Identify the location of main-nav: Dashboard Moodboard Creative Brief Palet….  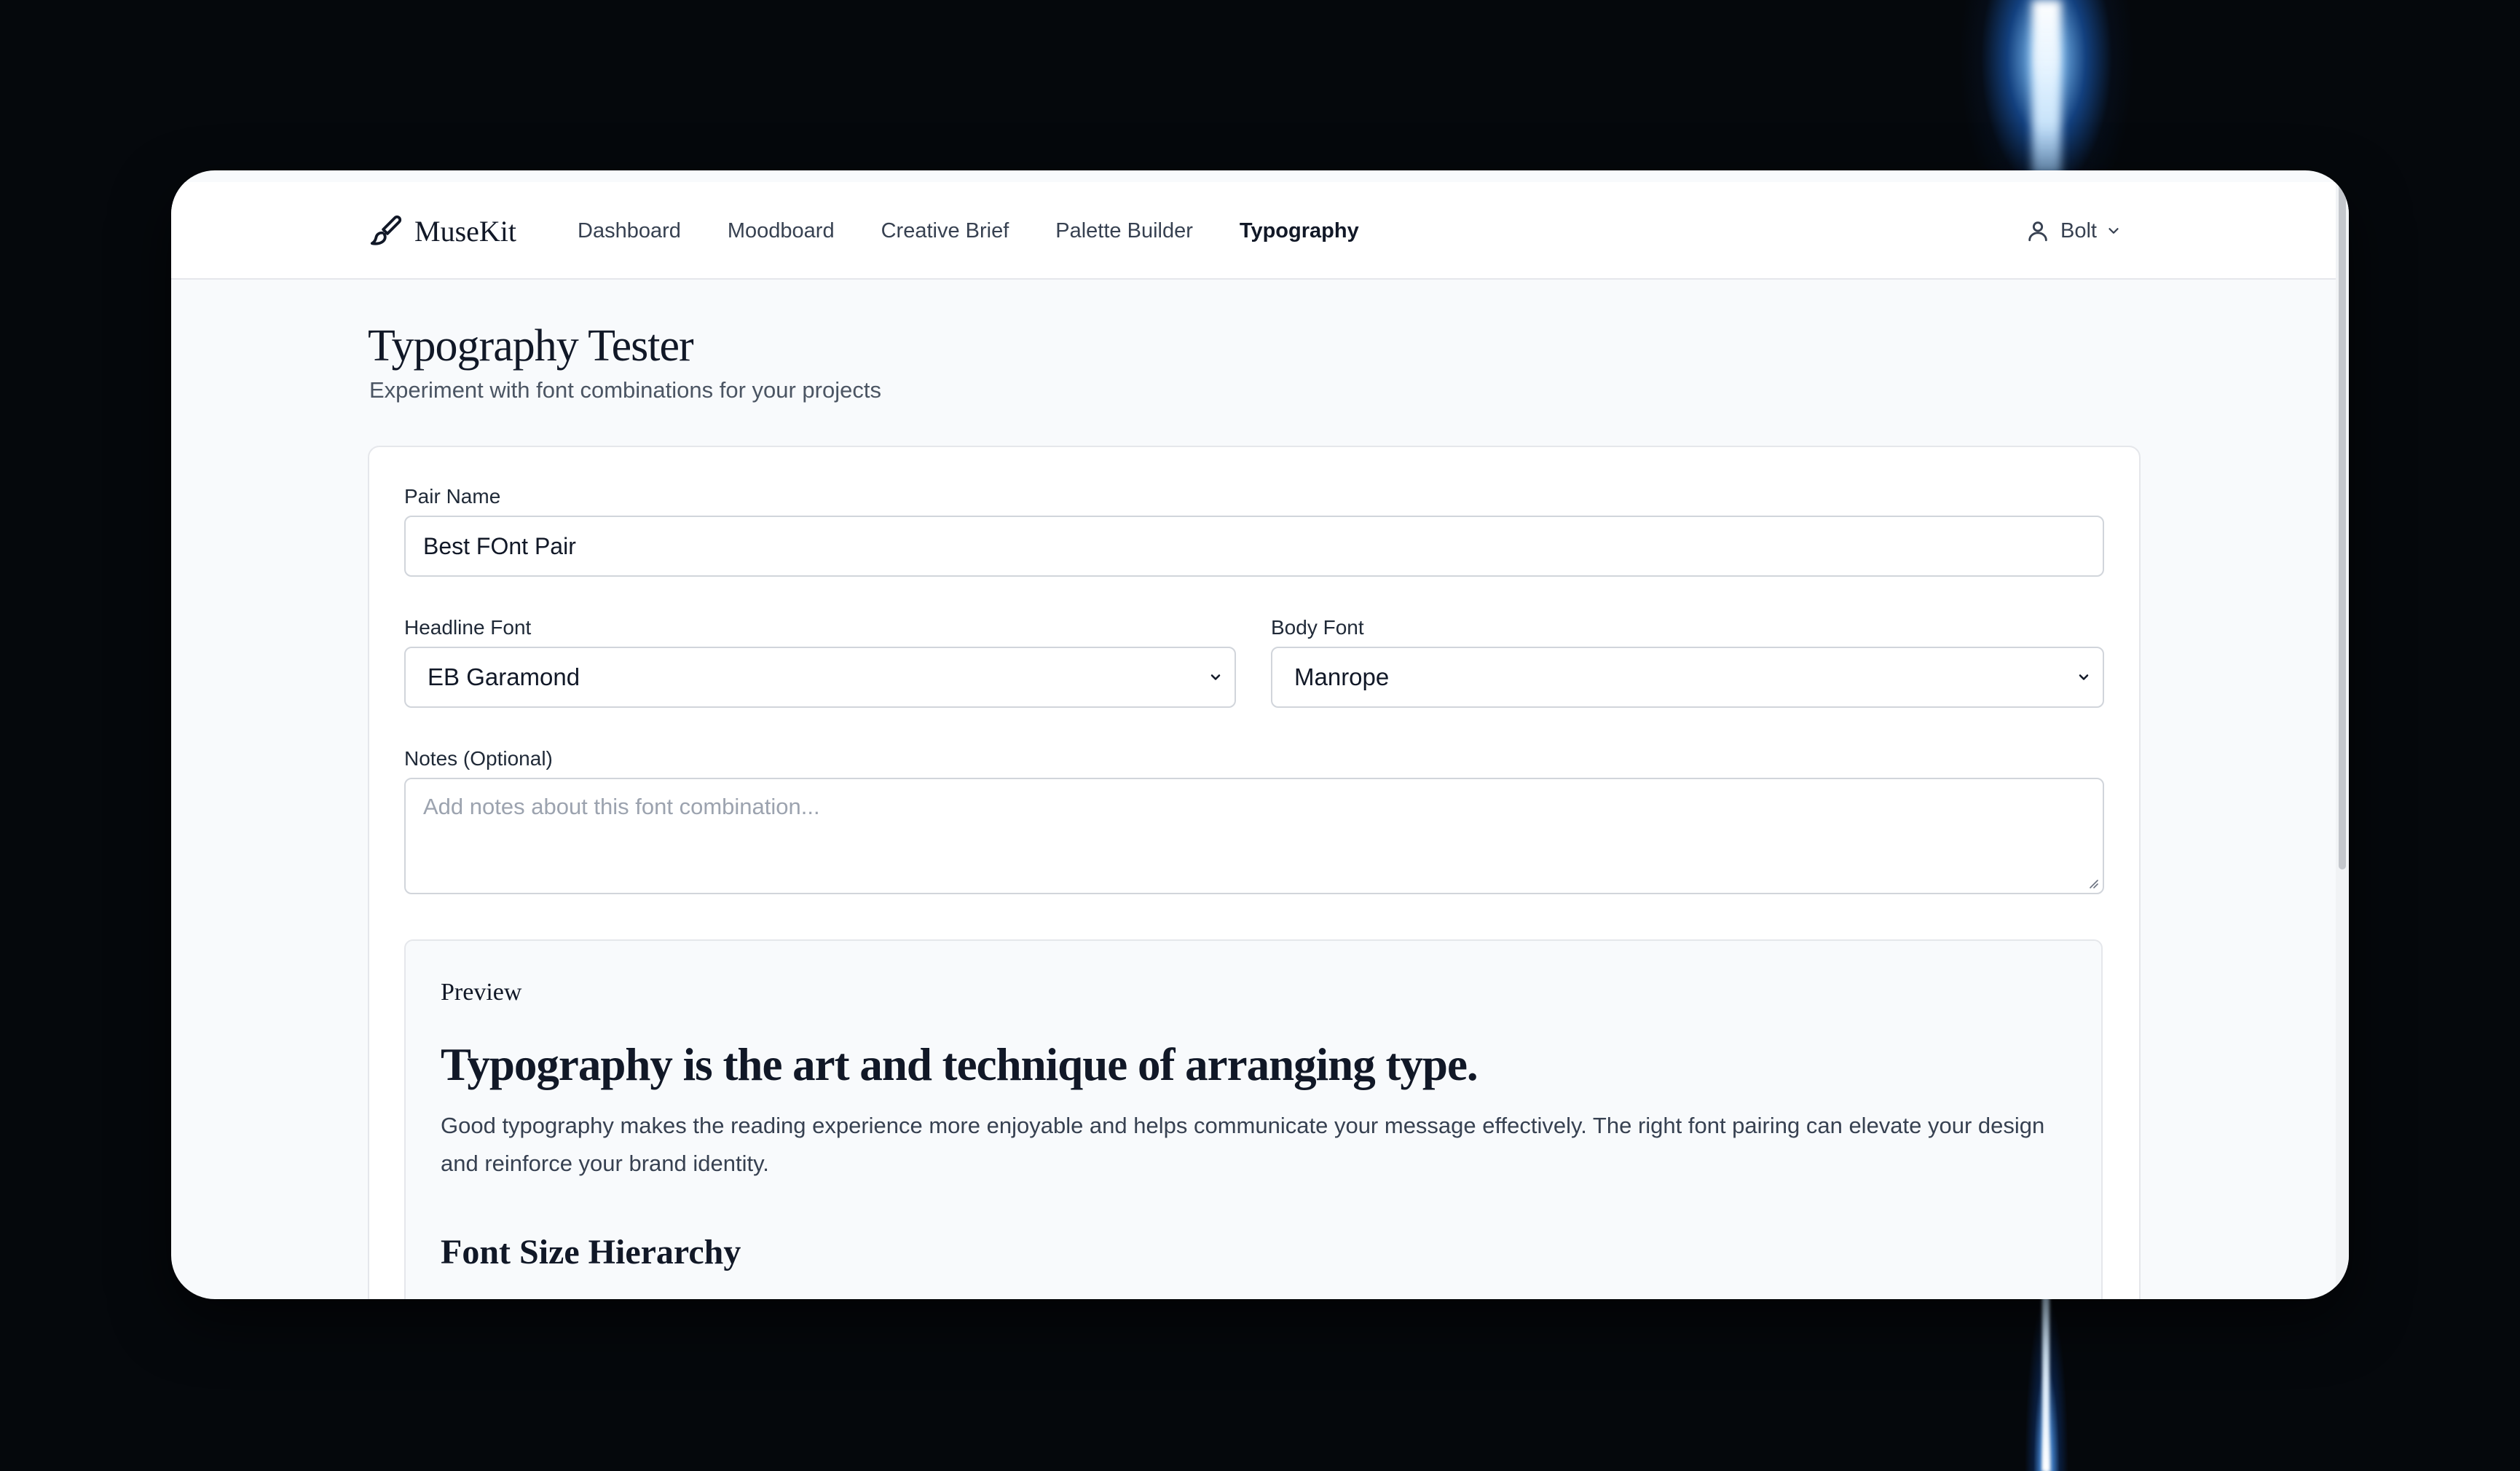
(992, 231).